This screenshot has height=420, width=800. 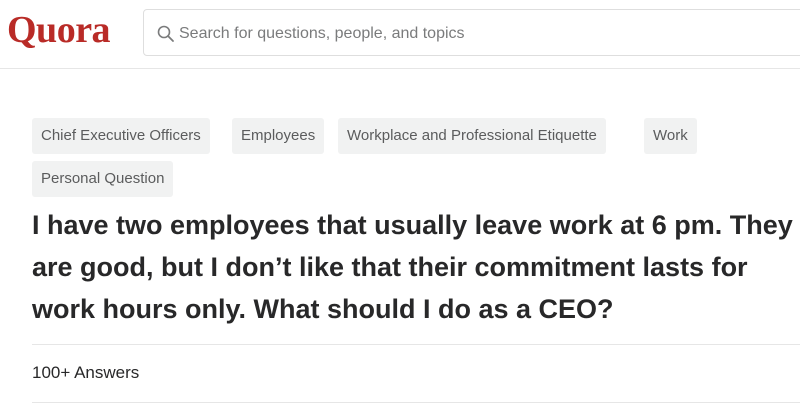 What do you see at coordinates (165, 33) in the screenshot?
I see `search-icon` at bounding box center [165, 33].